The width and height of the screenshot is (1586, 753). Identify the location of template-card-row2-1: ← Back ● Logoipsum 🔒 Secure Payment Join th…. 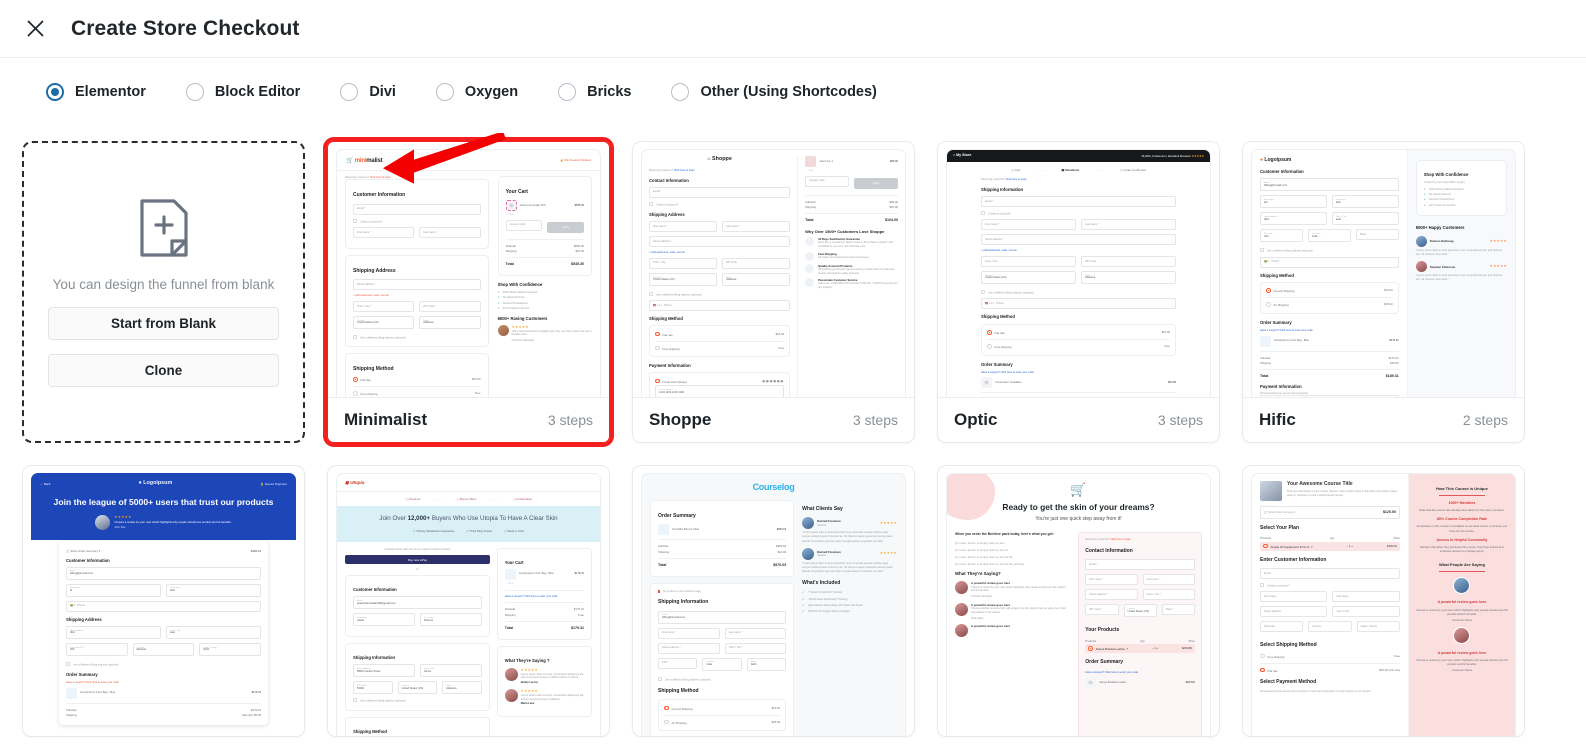
(163, 601).